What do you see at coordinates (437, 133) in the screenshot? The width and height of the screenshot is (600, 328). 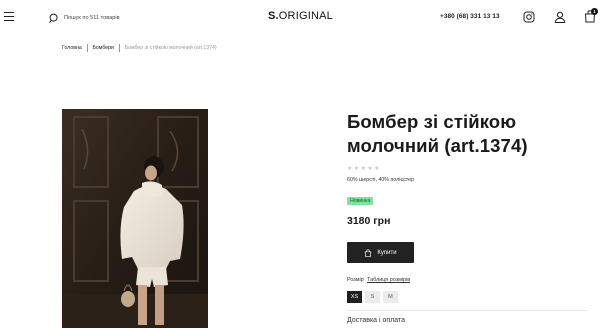 I see `product-title: Бомбер зі стійкою молочний (art.1374)` at bounding box center [437, 133].